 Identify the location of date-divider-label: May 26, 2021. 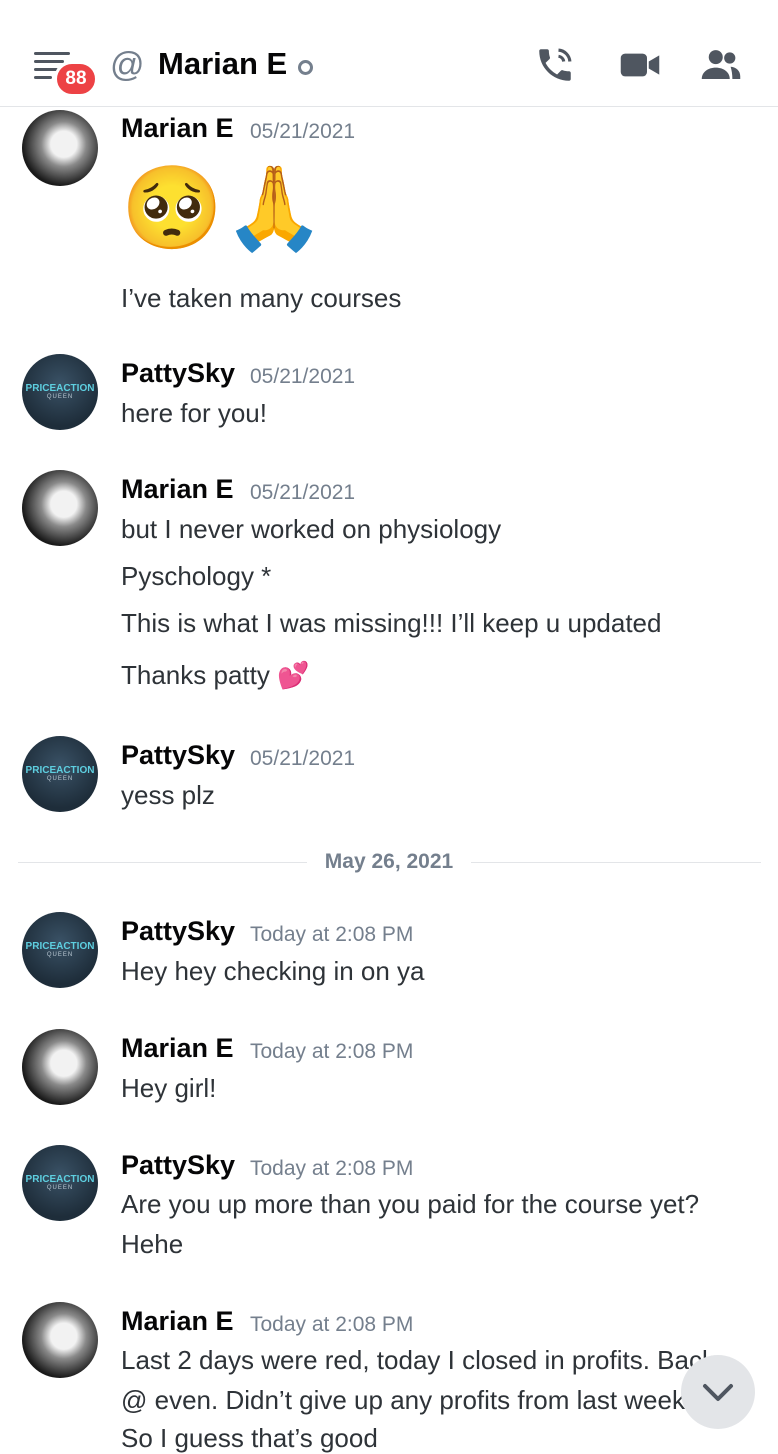
(389, 861).